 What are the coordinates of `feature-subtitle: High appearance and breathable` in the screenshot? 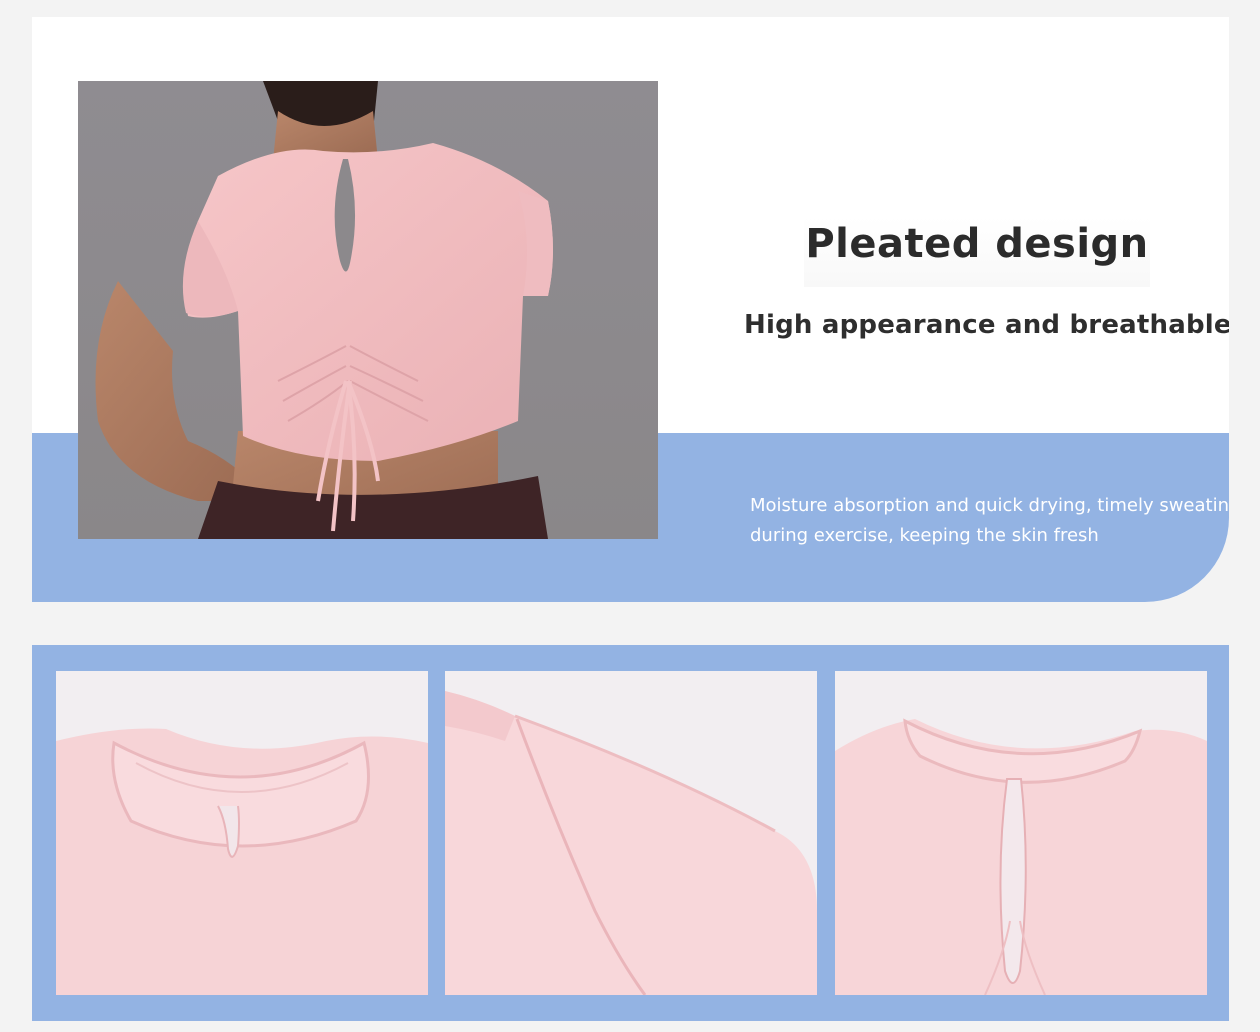 It's located at (986, 325).